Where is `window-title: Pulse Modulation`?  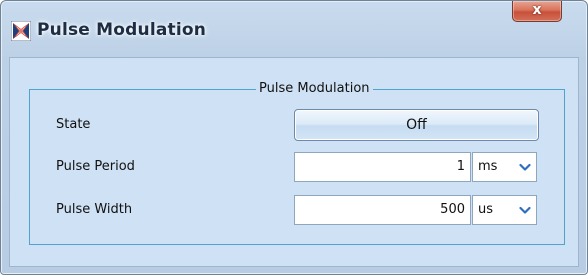 window-title: Pulse Modulation is located at coordinates (122, 30).